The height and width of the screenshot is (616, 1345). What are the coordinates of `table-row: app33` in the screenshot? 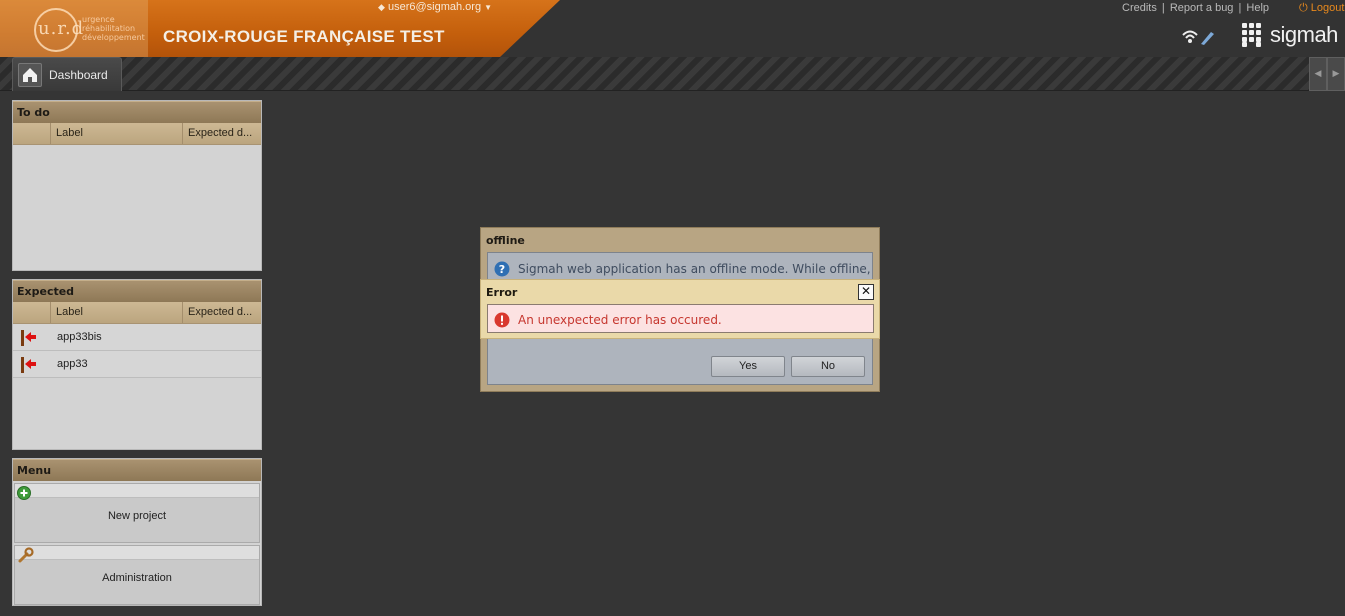 It's located at (137, 364).